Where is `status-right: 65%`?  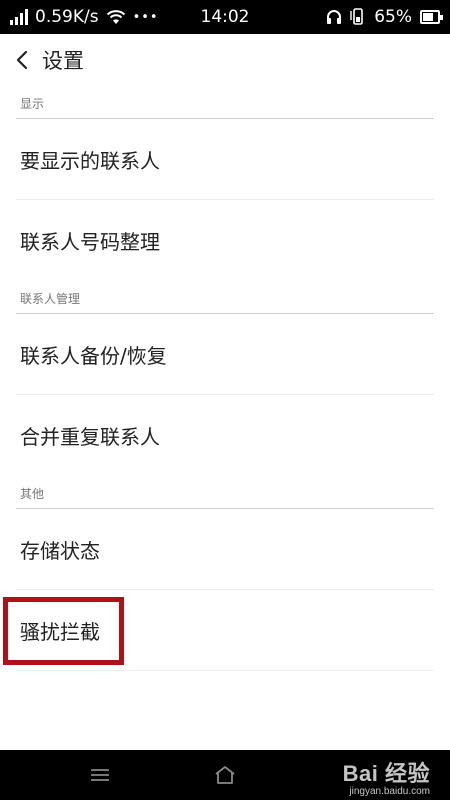 status-right: 65% is located at coordinates (384, 17).